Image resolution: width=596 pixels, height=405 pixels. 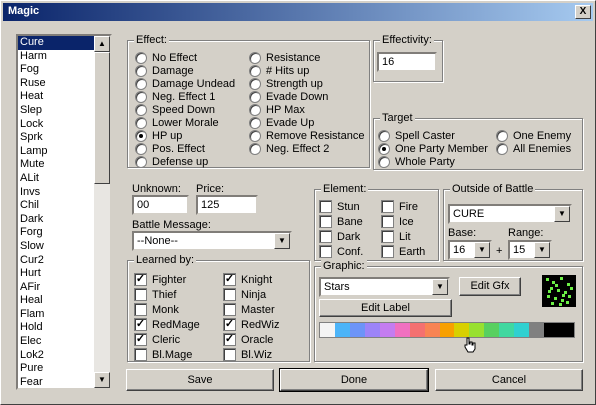 What do you see at coordinates (160, 205) in the screenshot?
I see `unknown-input: 00` at bounding box center [160, 205].